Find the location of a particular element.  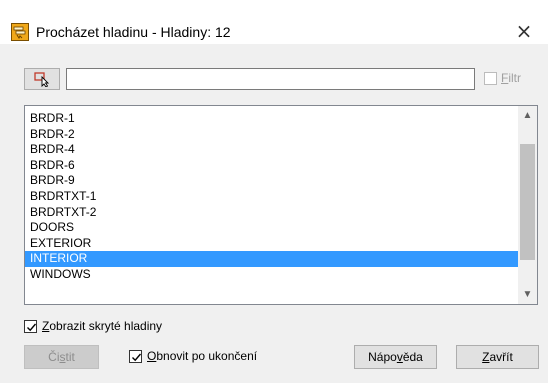

scroll-down-icon: ▼ is located at coordinates (527, 294).